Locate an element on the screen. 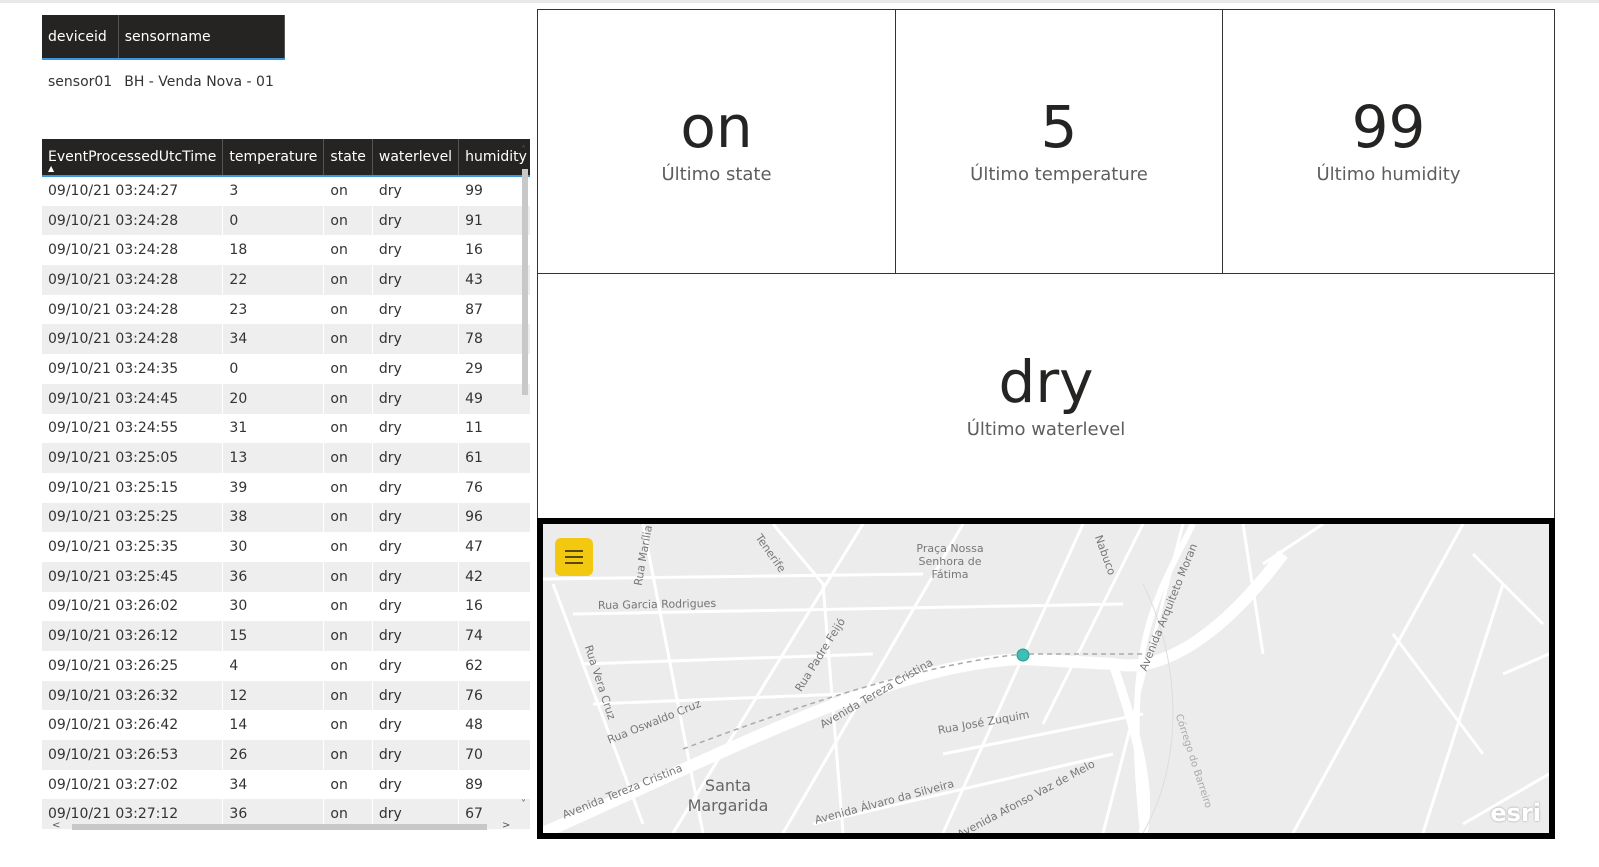  cell-temperature: 20 is located at coordinates (273, 398).